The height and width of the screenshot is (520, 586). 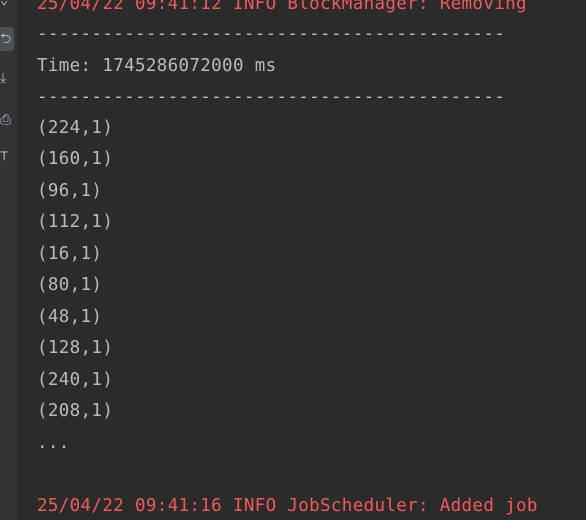 I want to click on result-line: (208,1), so click(x=75, y=411).